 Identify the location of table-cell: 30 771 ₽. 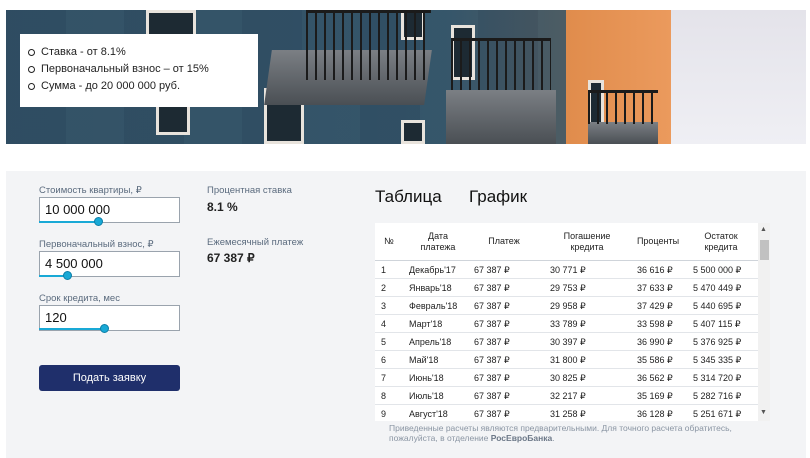
(568, 270).